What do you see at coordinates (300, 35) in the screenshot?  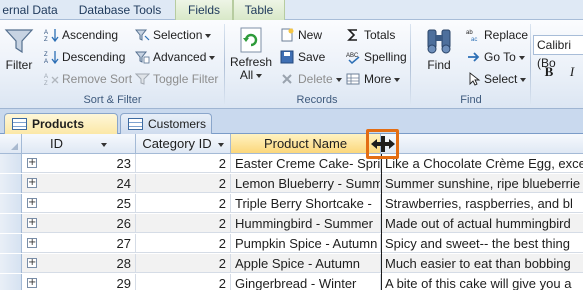 I see `new-record-button: New` at bounding box center [300, 35].